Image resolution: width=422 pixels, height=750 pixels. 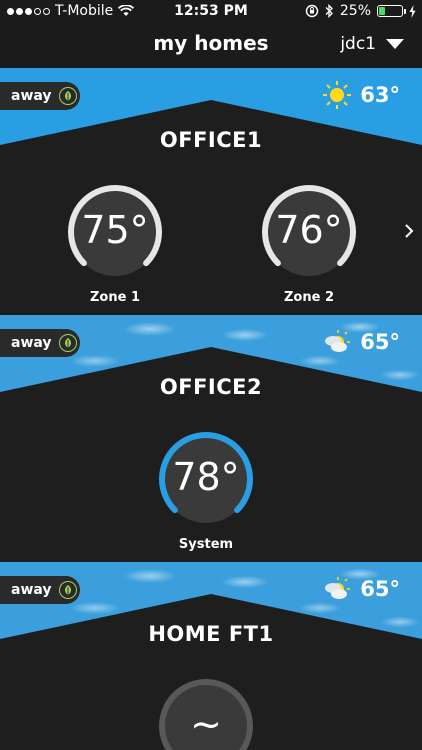 What do you see at coordinates (391, 11) in the screenshot?
I see `battery-icon` at bounding box center [391, 11].